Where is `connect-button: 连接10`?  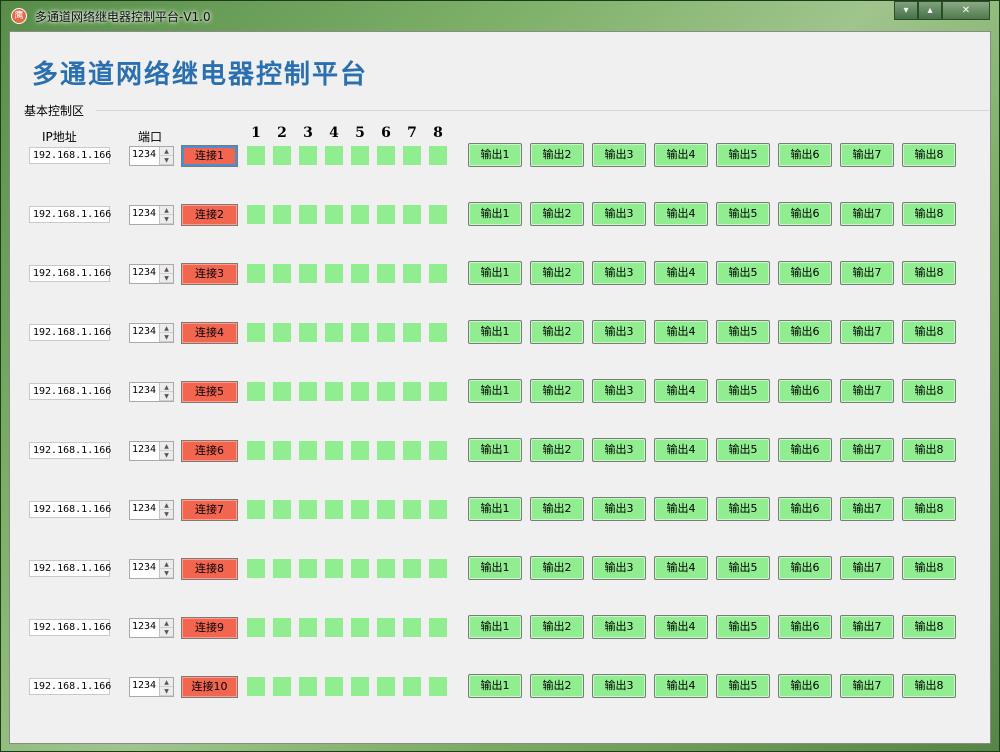 connect-button: 连接10 is located at coordinates (209, 687).